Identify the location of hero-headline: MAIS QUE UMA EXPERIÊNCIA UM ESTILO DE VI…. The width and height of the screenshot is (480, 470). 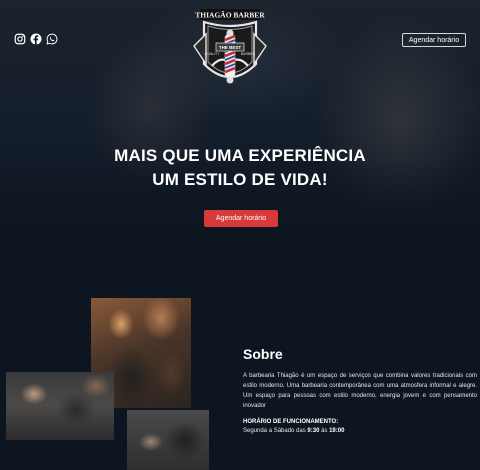
(240, 168).